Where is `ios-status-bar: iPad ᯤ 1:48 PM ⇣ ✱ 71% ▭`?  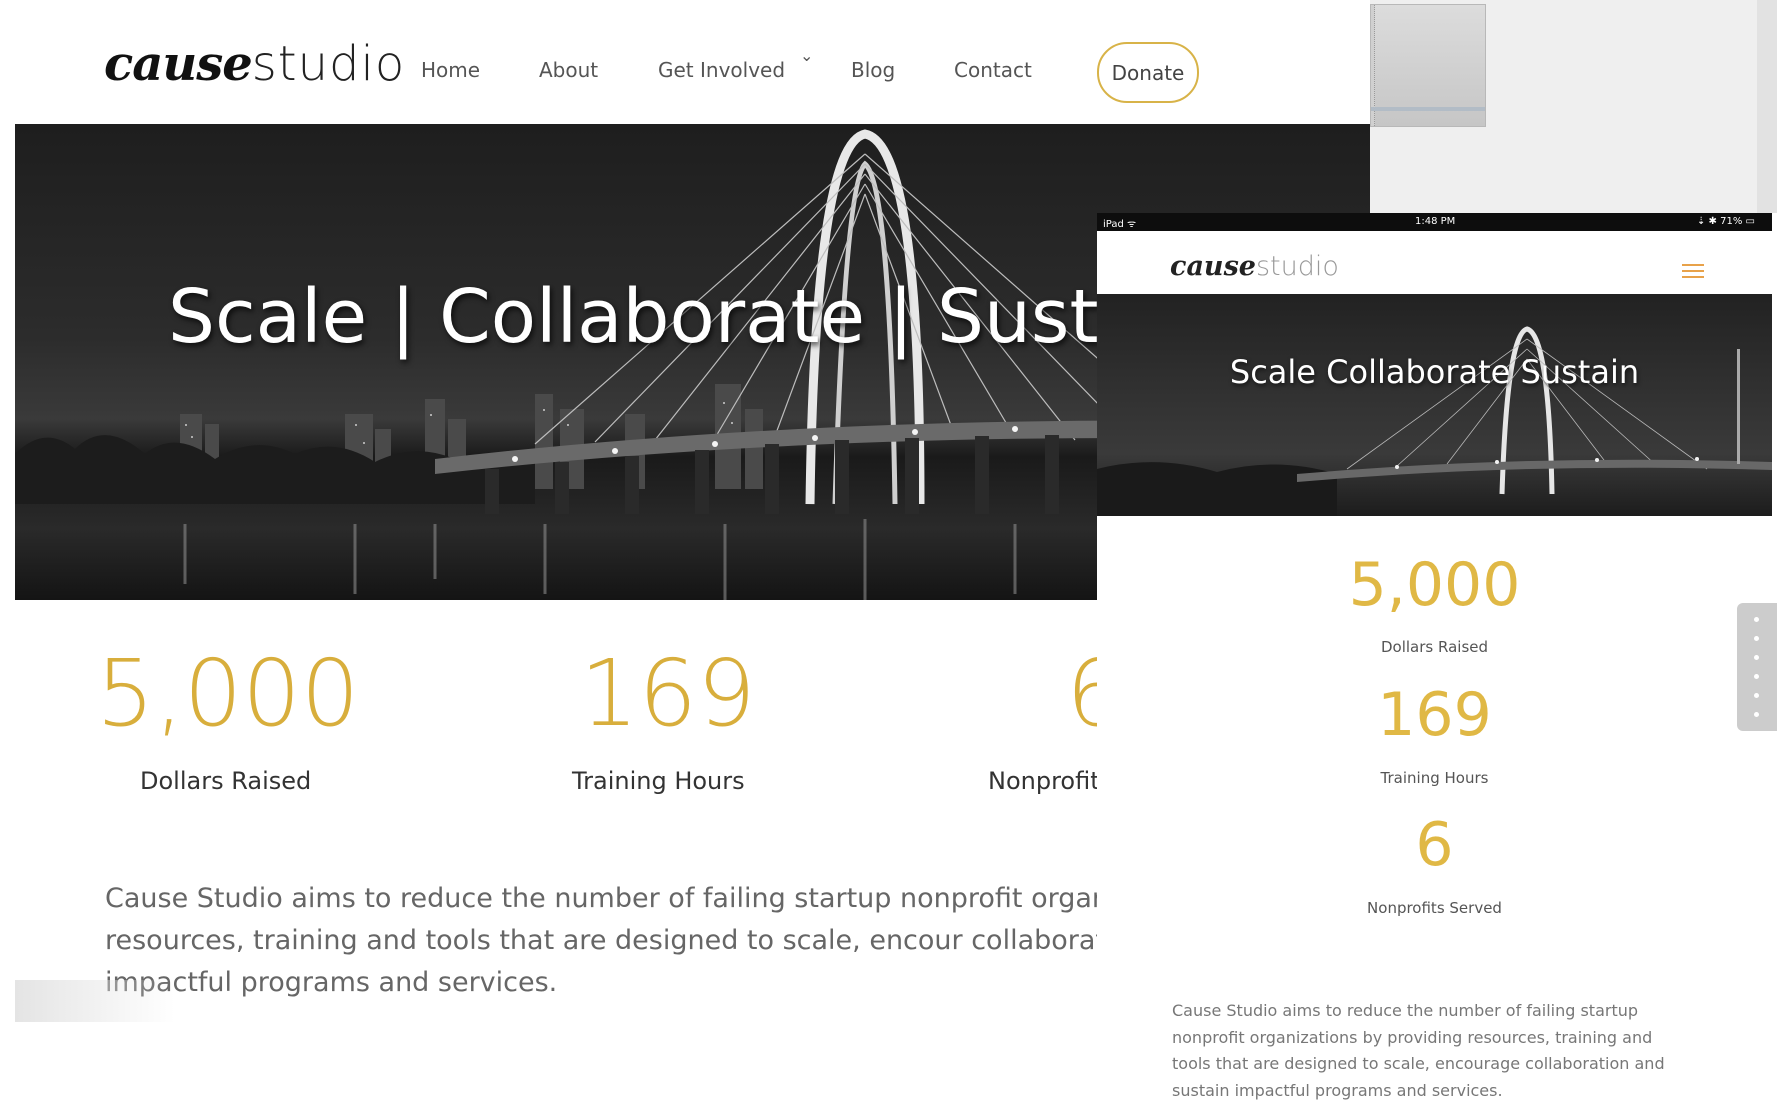
ios-status-bar: iPad ᯤ 1:48 PM ⇣ ✱ 71% ▭ is located at coordinates (1434, 222).